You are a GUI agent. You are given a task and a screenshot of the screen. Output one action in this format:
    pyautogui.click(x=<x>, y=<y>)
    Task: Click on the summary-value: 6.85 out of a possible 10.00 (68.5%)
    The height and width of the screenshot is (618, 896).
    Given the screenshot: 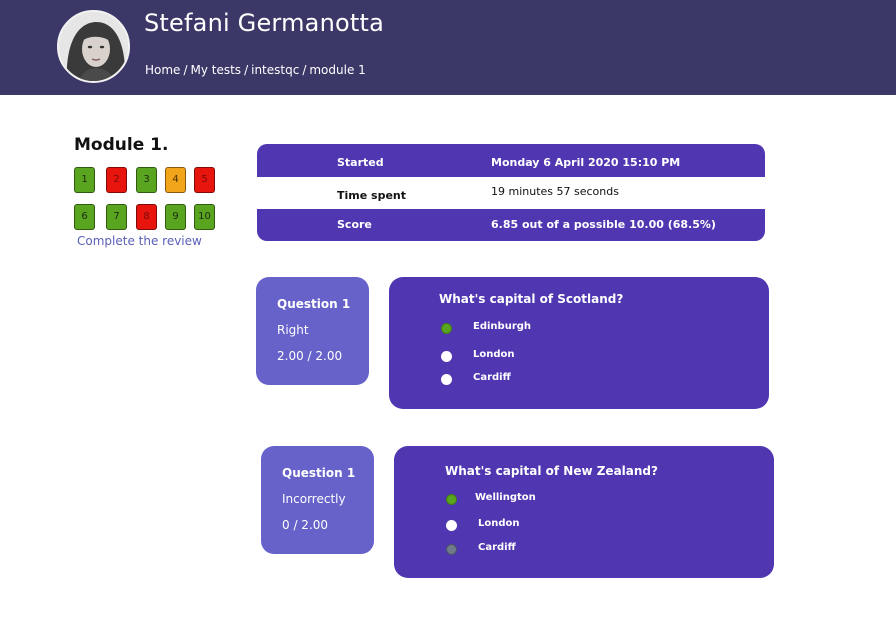 What is the action you would take?
    pyautogui.click(x=603, y=224)
    